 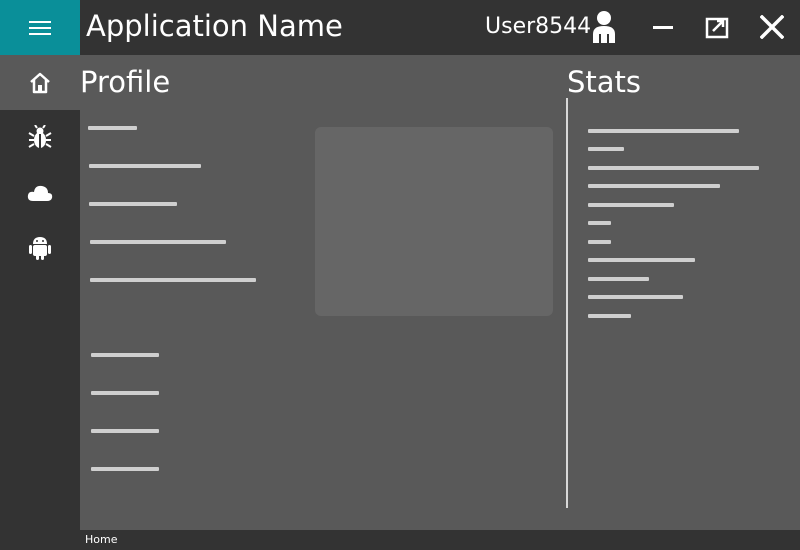 What do you see at coordinates (604, 82) in the screenshot?
I see `stats-title: Stats` at bounding box center [604, 82].